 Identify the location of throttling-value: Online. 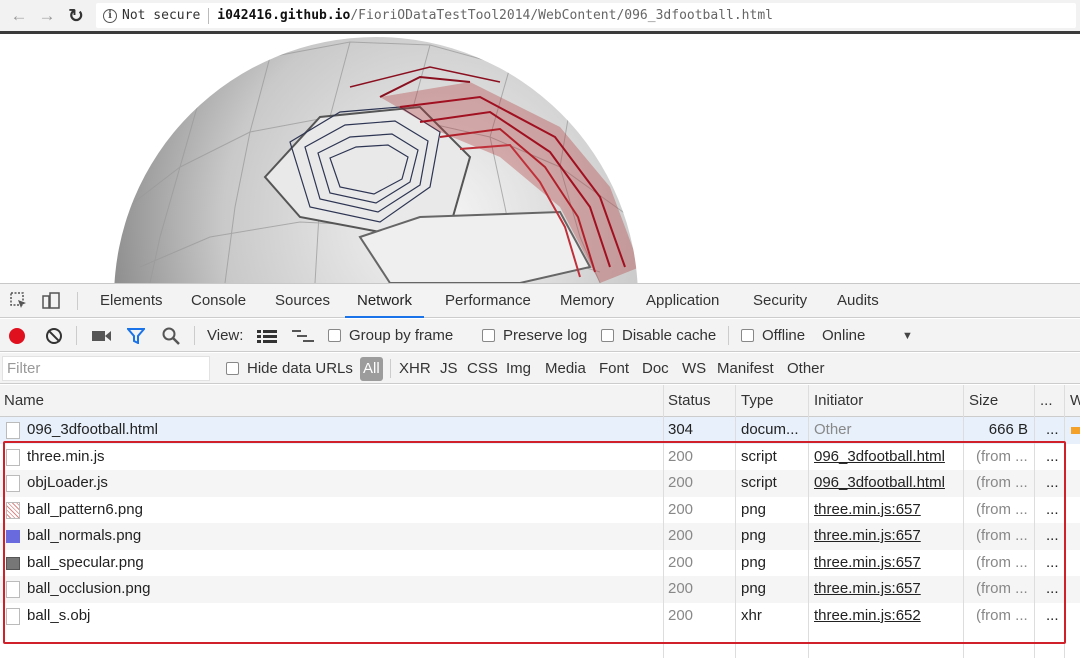
(844, 335).